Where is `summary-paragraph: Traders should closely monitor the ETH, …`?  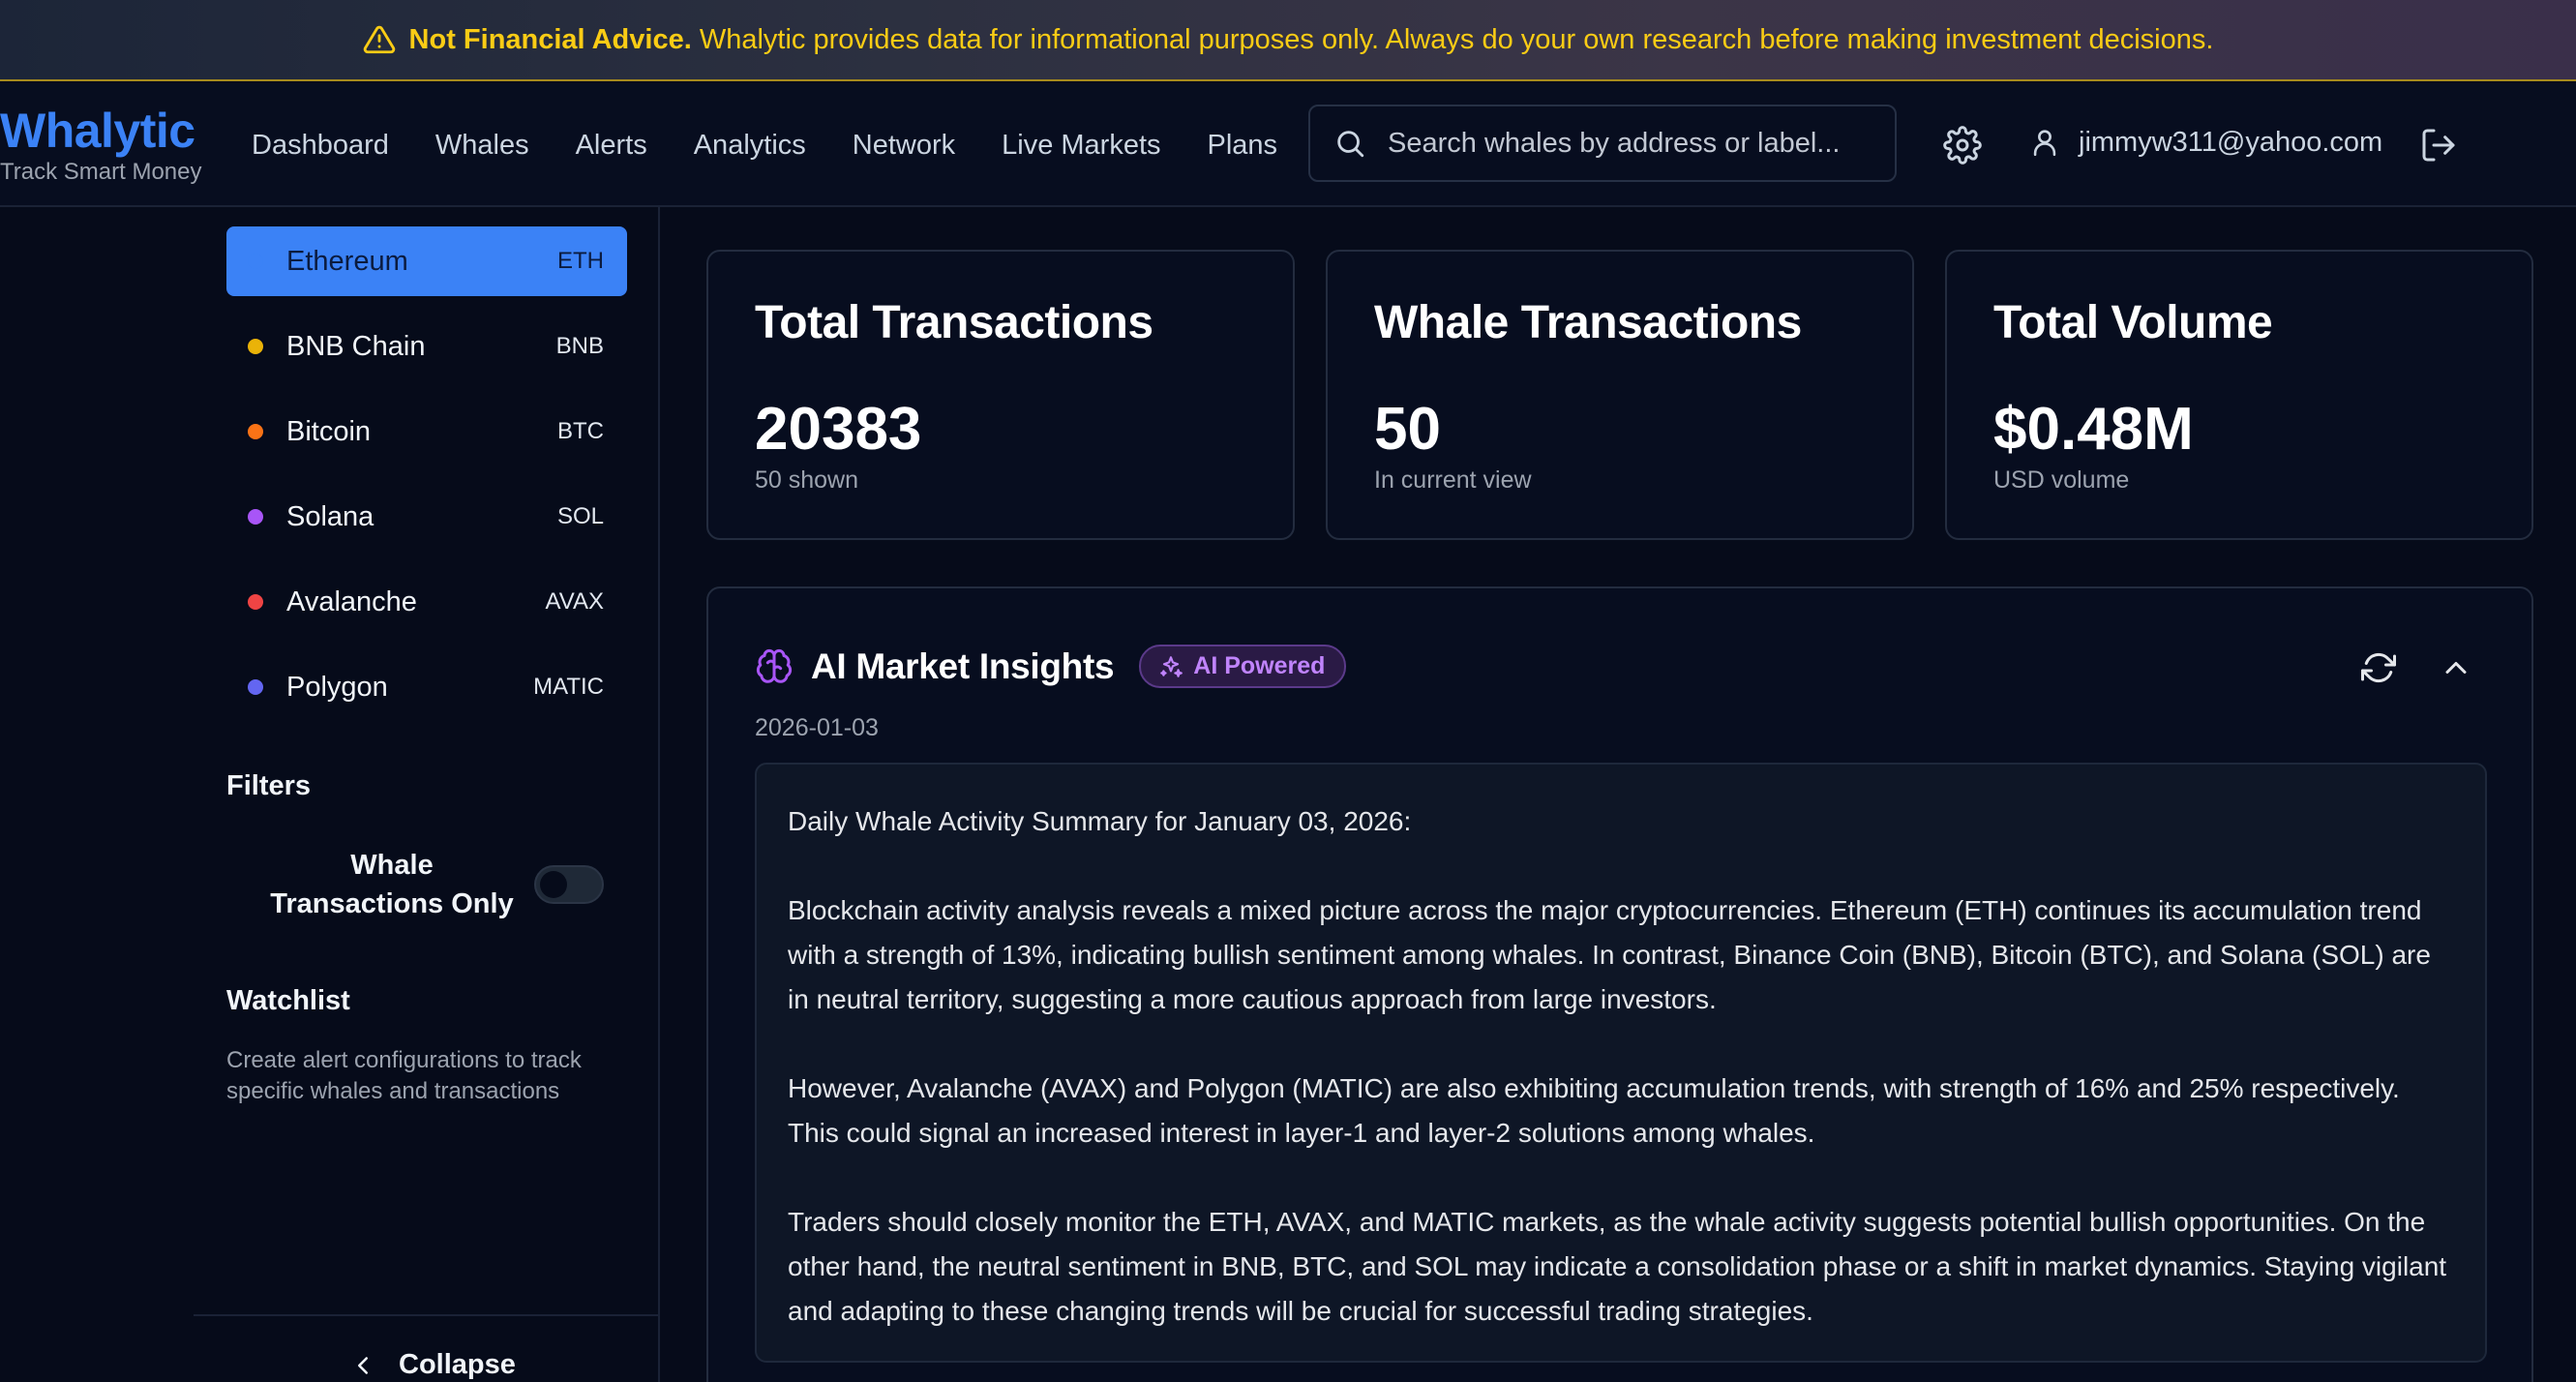
summary-paragraph: Traders should closely monitor the ETH, … is located at coordinates (1617, 1266).